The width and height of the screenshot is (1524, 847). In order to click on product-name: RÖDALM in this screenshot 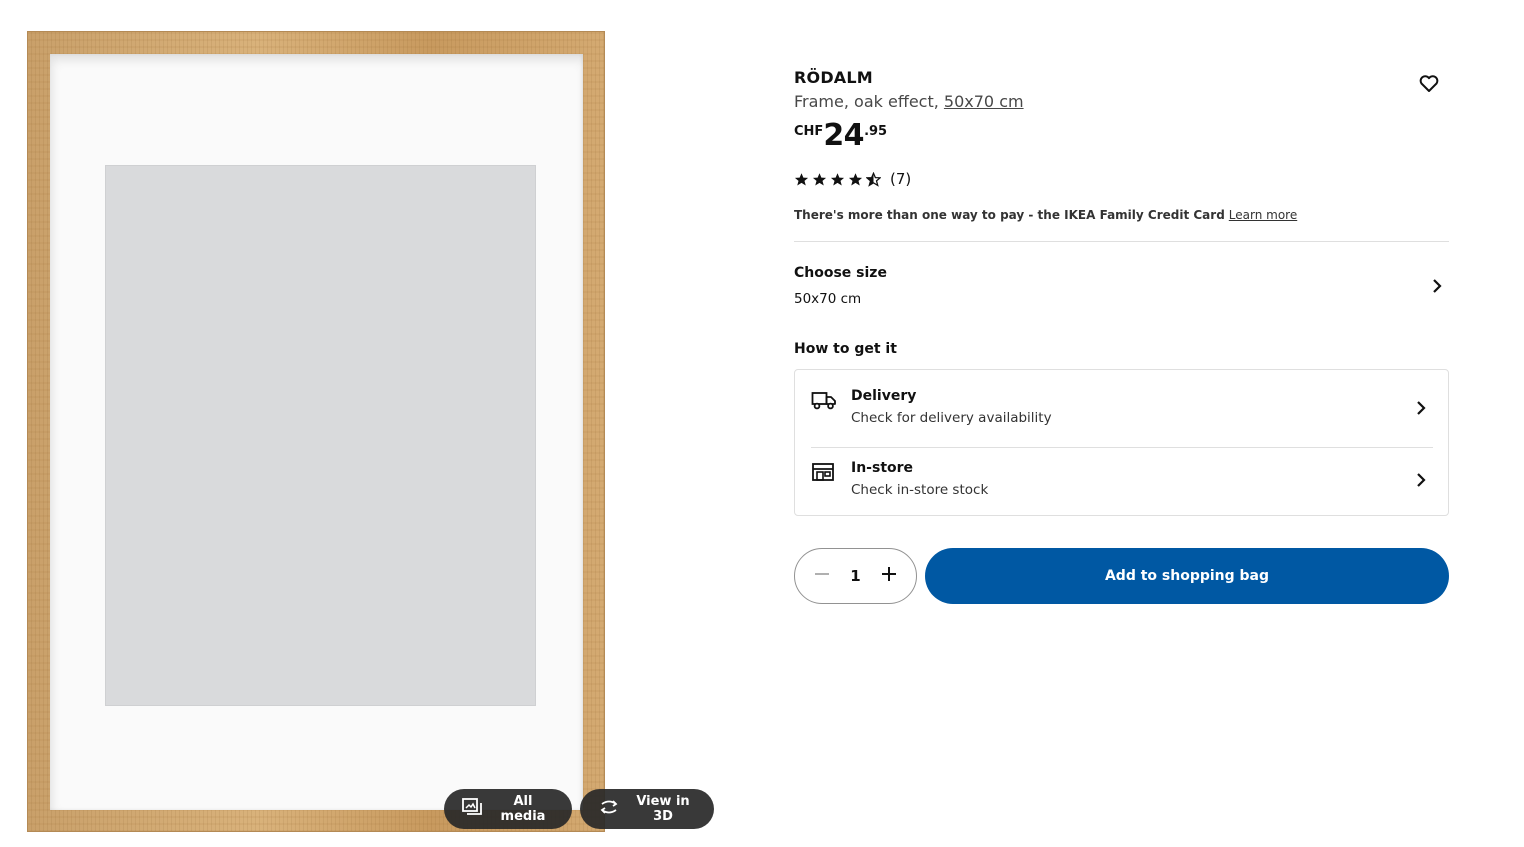, I will do `click(833, 77)`.